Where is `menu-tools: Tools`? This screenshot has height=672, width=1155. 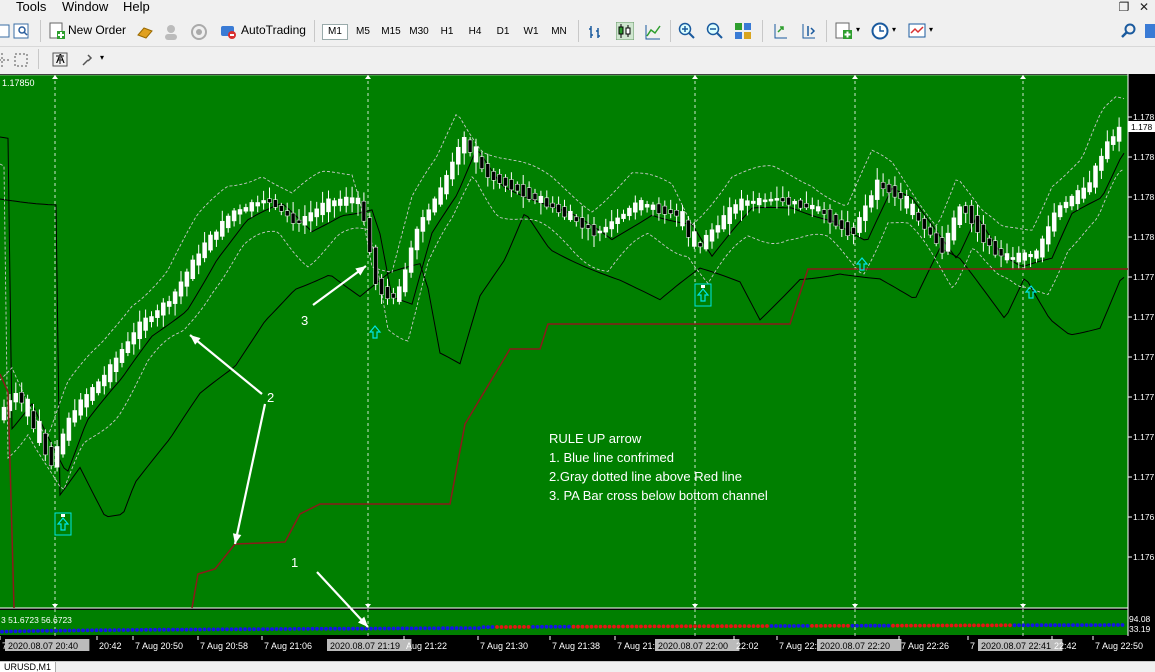
menu-tools: Tools is located at coordinates (31, 7).